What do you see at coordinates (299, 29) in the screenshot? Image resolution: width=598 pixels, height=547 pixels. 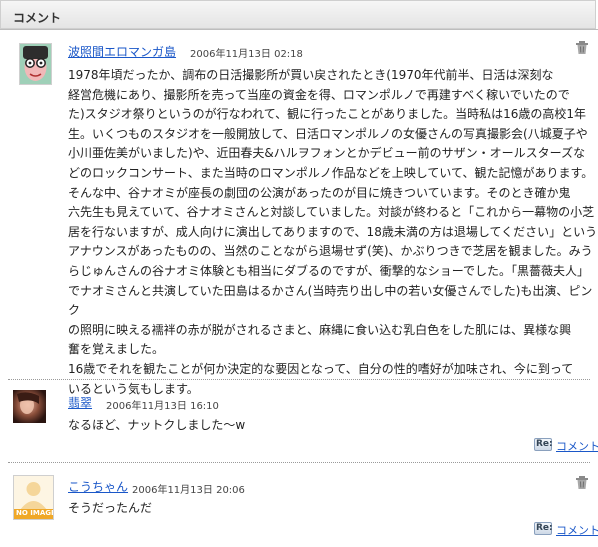 I see `header-divider` at bounding box center [299, 29].